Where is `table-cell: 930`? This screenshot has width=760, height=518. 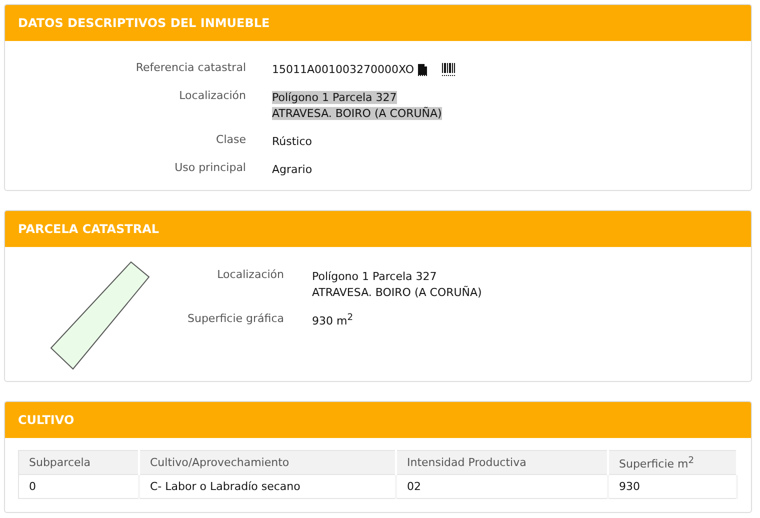 table-cell: 930 is located at coordinates (672, 486).